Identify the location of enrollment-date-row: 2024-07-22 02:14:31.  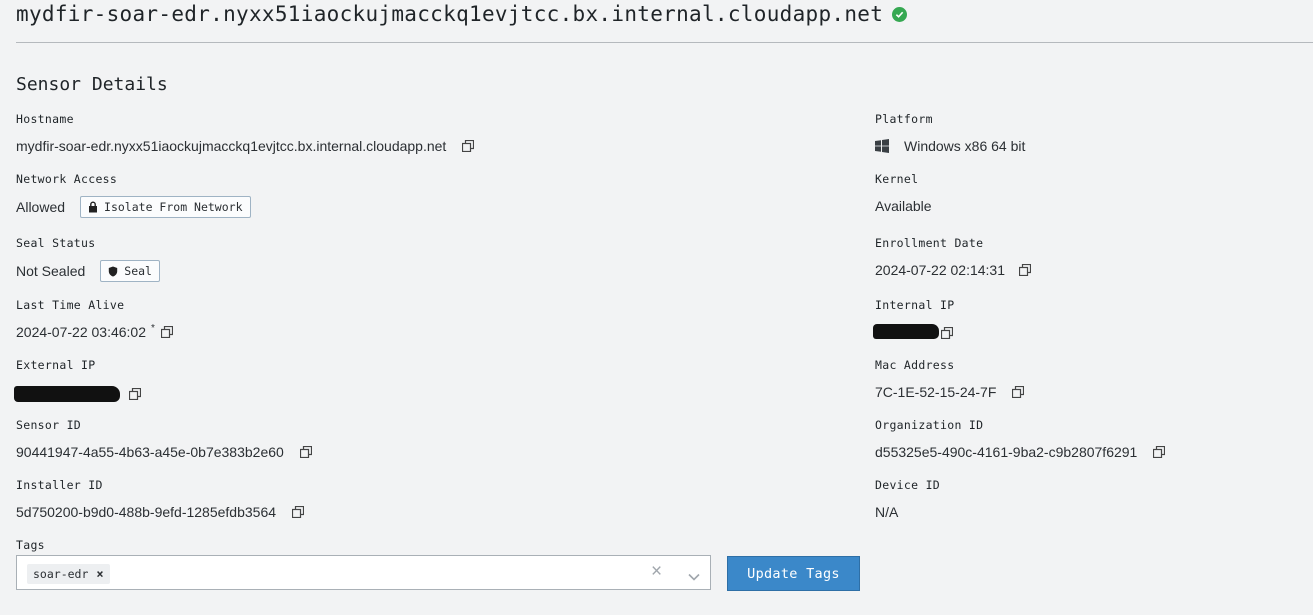
(953, 270).